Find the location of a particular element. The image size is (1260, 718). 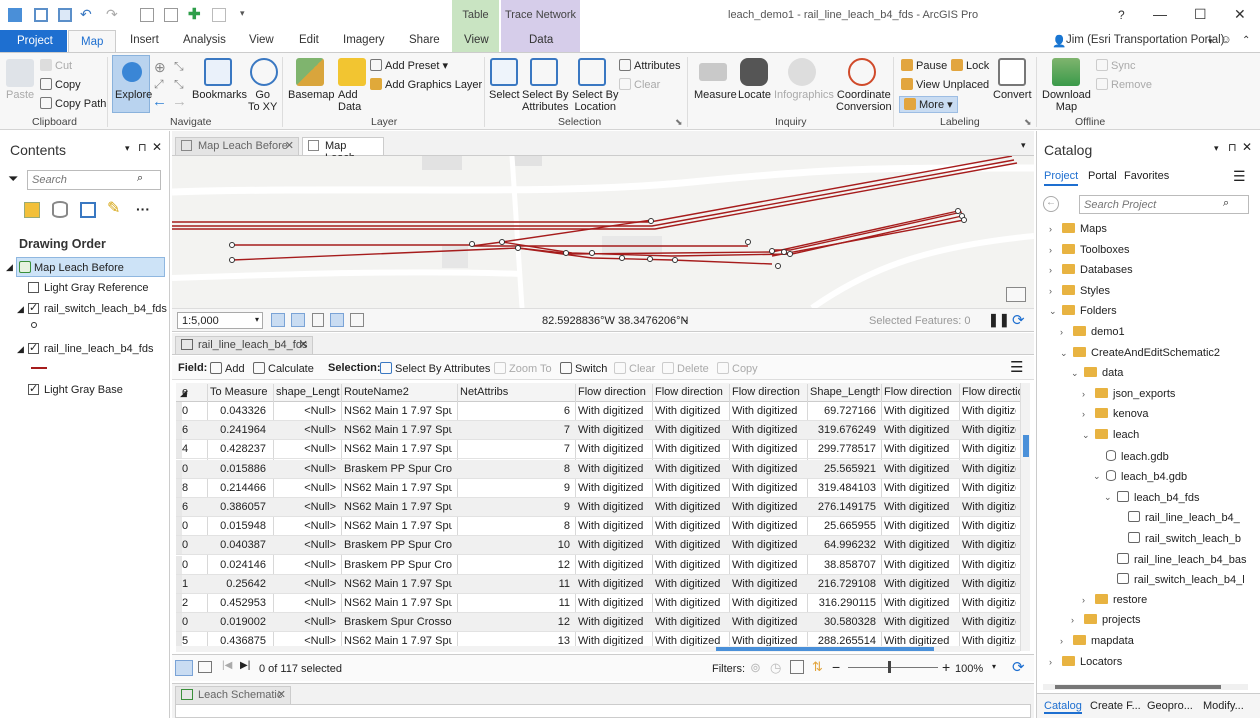

collapse-icon: ◢ is located at coordinates (20, 349).